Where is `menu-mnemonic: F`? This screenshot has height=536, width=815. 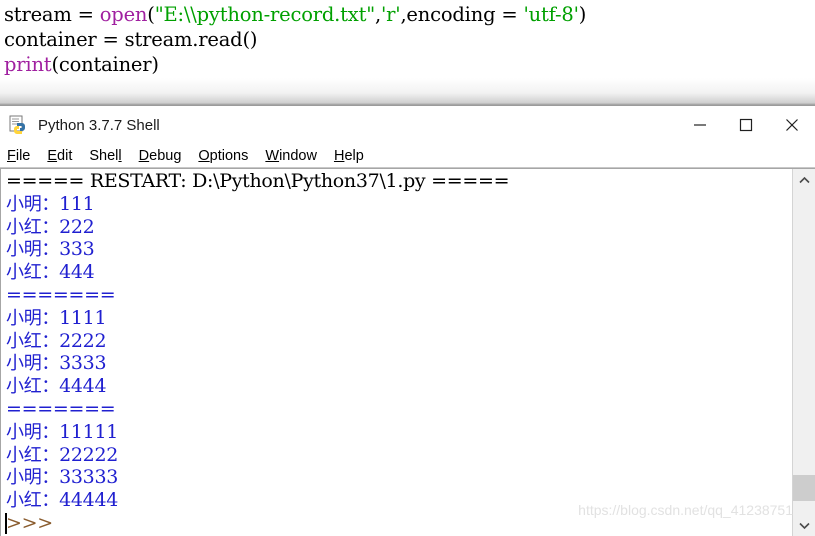 menu-mnemonic: F is located at coordinates (11, 155).